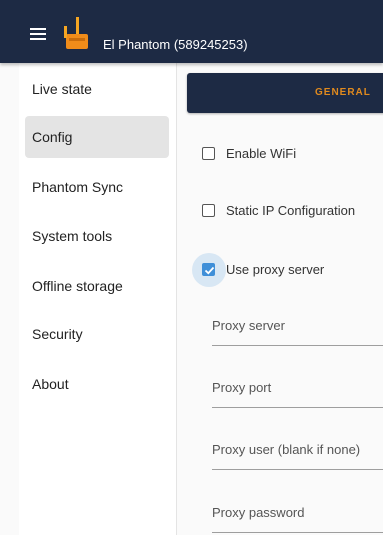 Image resolution: width=383 pixels, height=535 pixels. What do you see at coordinates (175, 44) in the screenshot?
I see `app-title: El Phantom (589245253)` at bounding box center [175, 44].